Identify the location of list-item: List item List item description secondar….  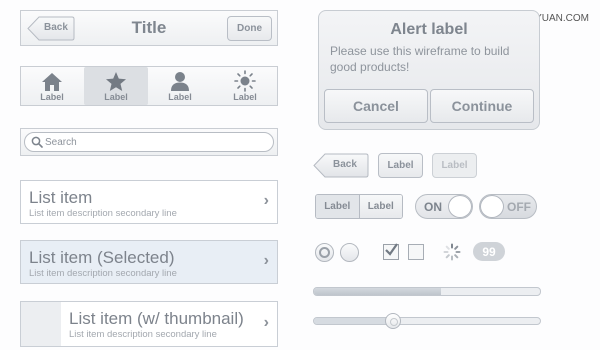
(149, 202).